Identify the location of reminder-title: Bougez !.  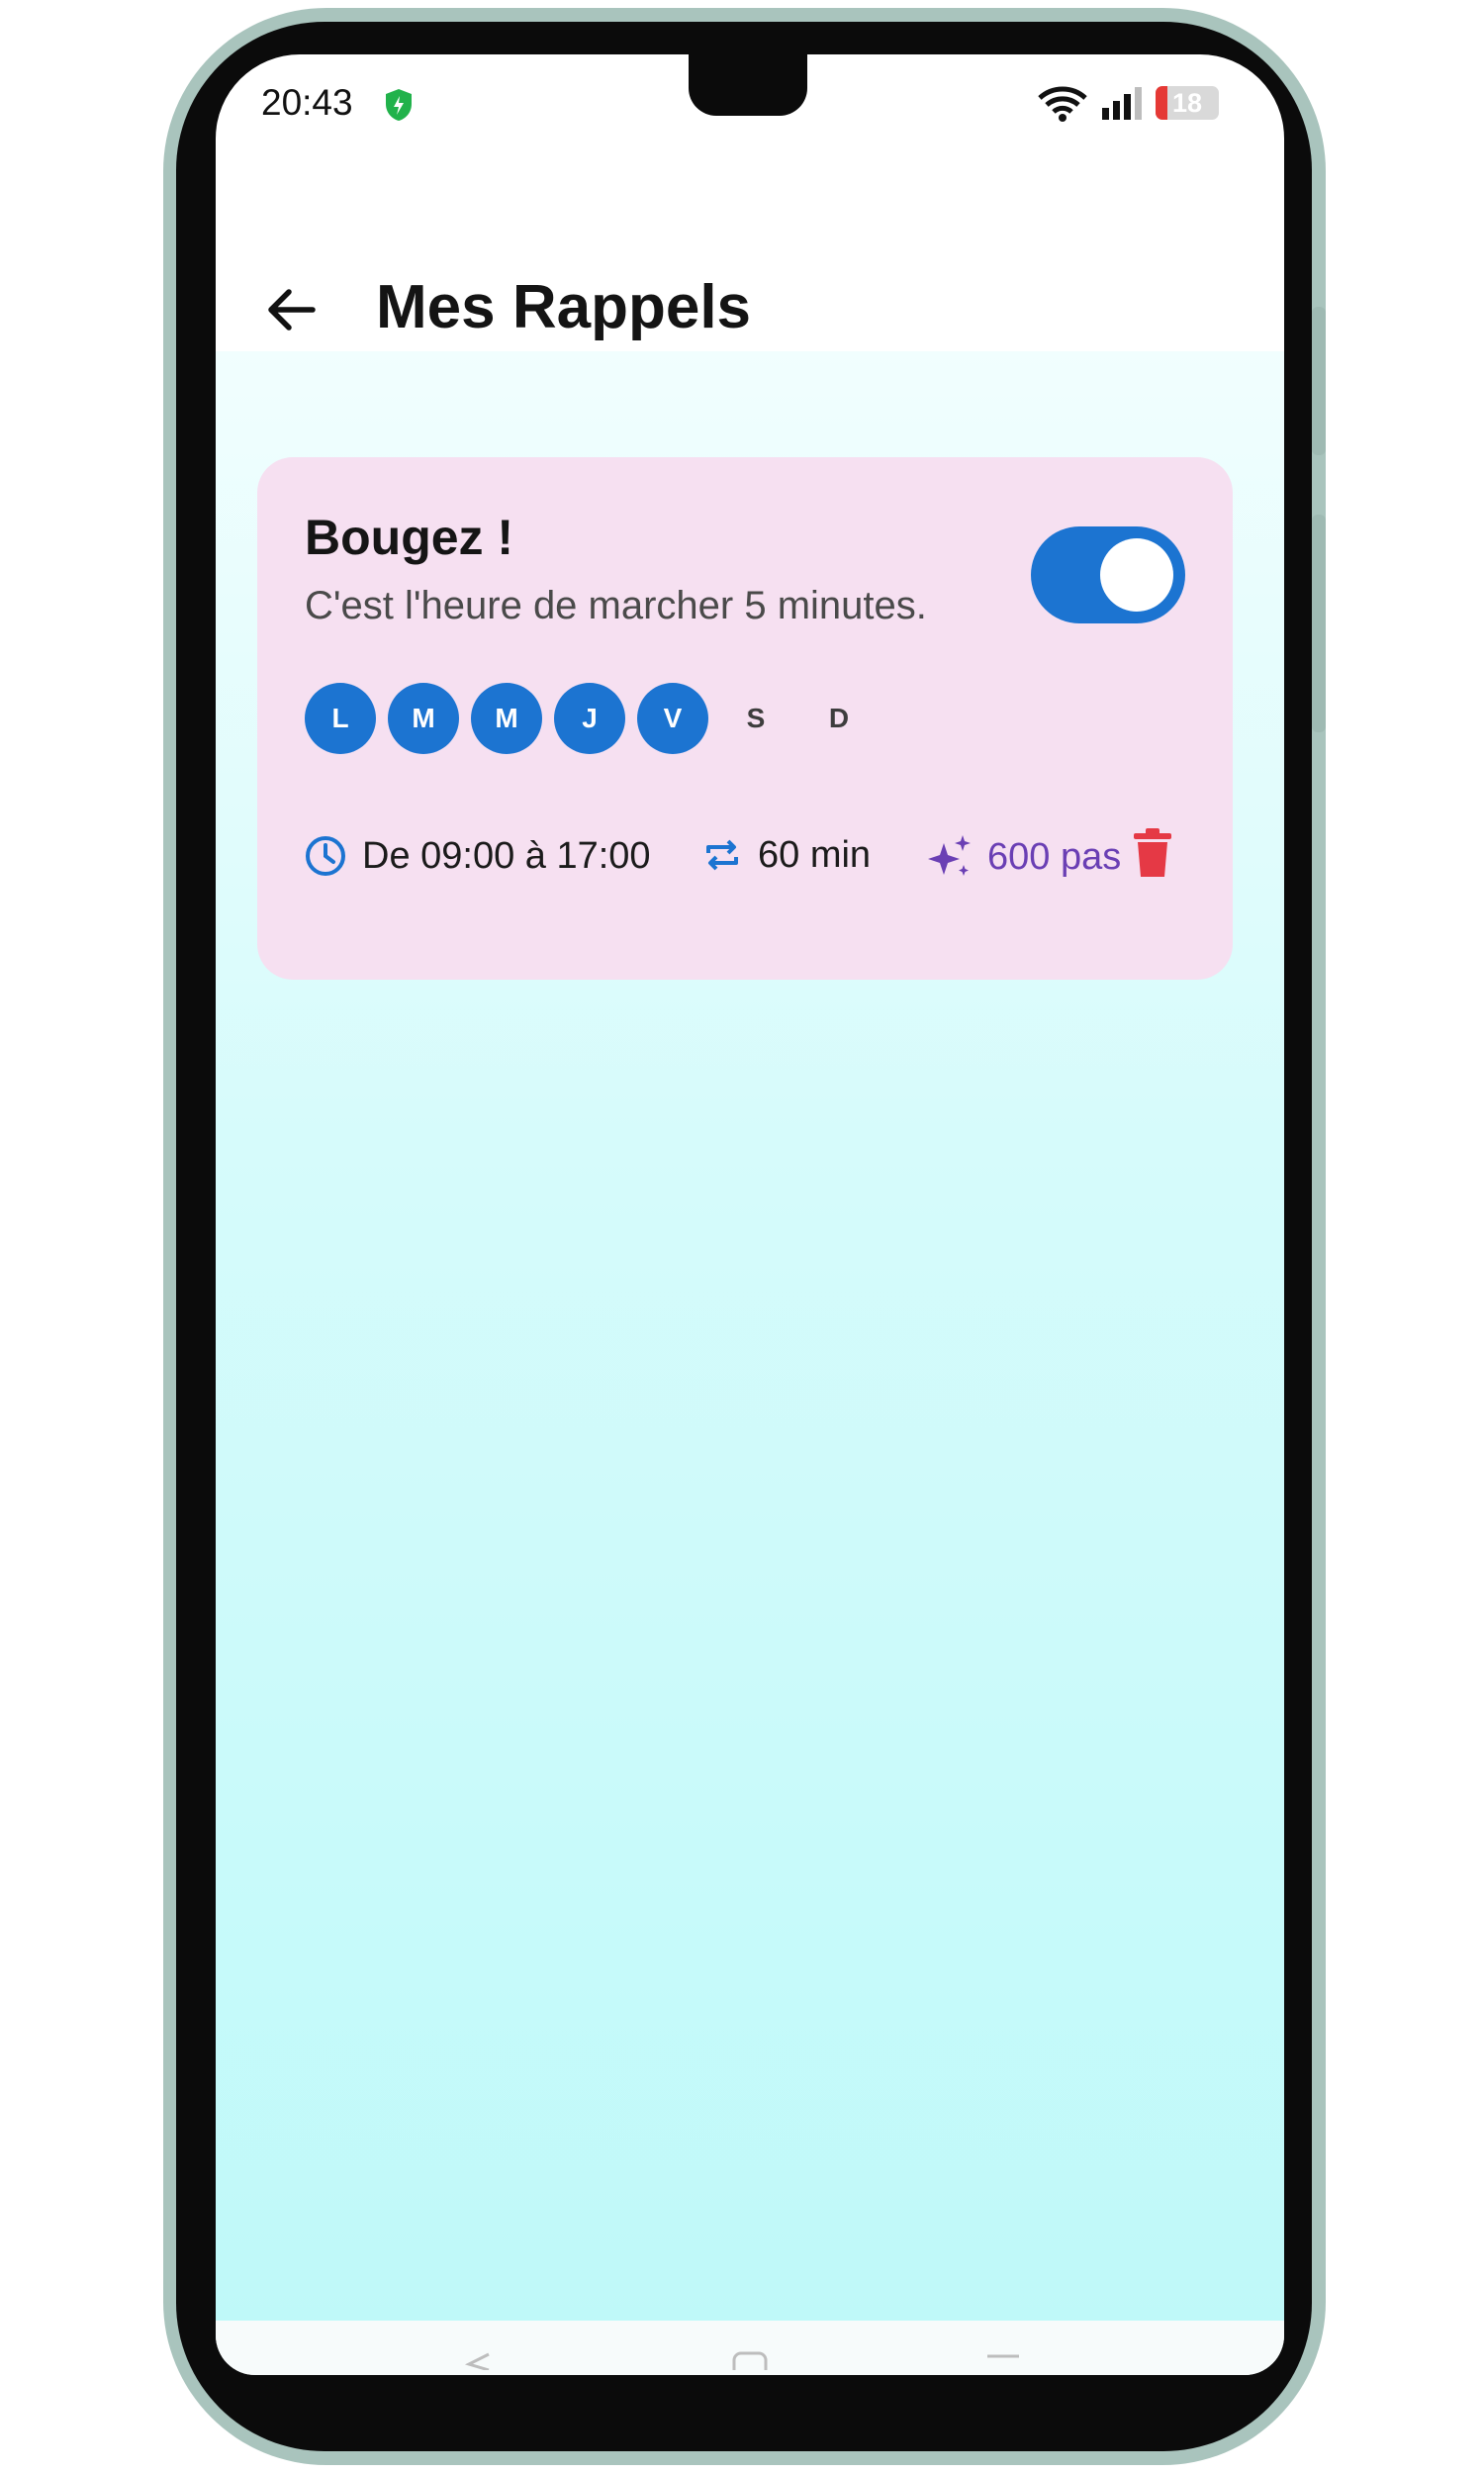
(409, 537).